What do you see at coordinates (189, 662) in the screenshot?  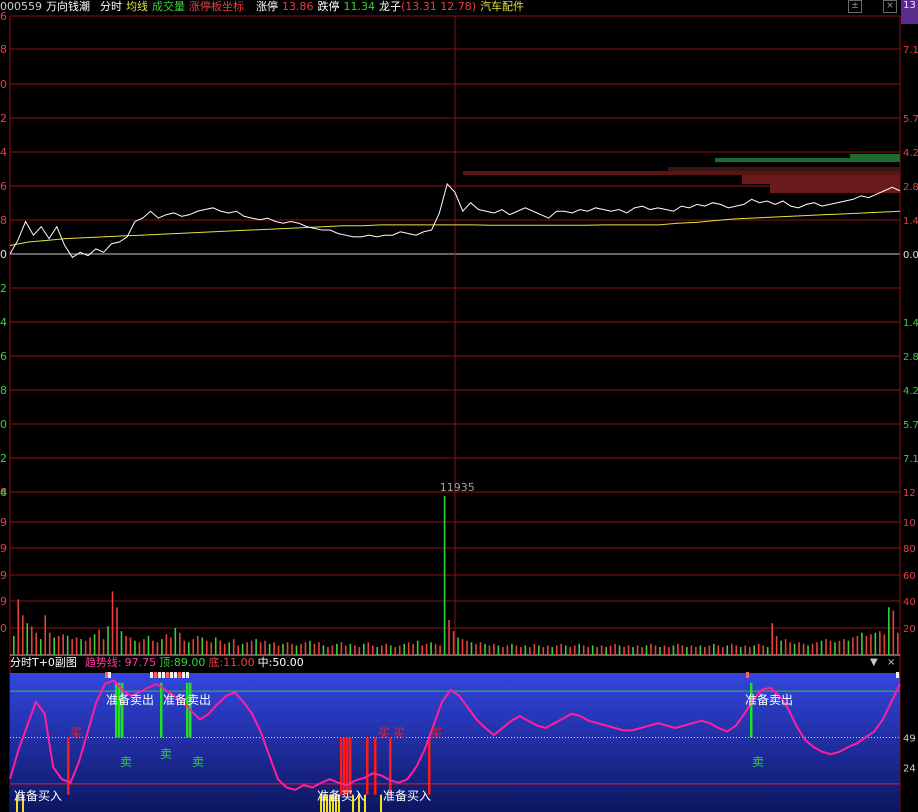 I see `top-value: 89.00` at bounding box center [189, 662].